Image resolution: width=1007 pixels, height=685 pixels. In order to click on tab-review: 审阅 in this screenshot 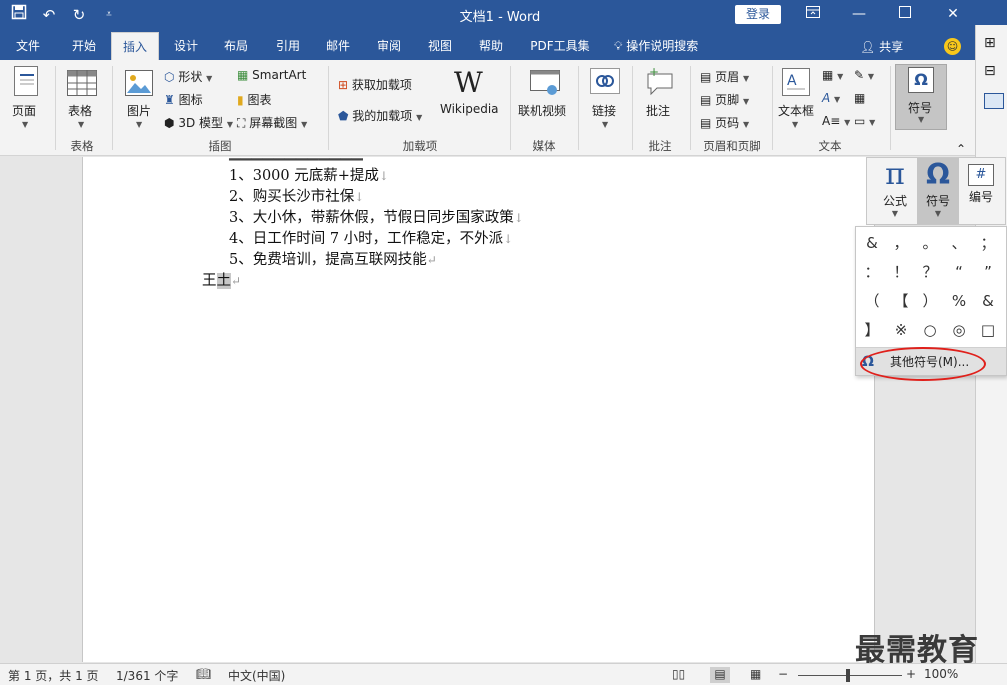, I will do `click(389, 46)`.